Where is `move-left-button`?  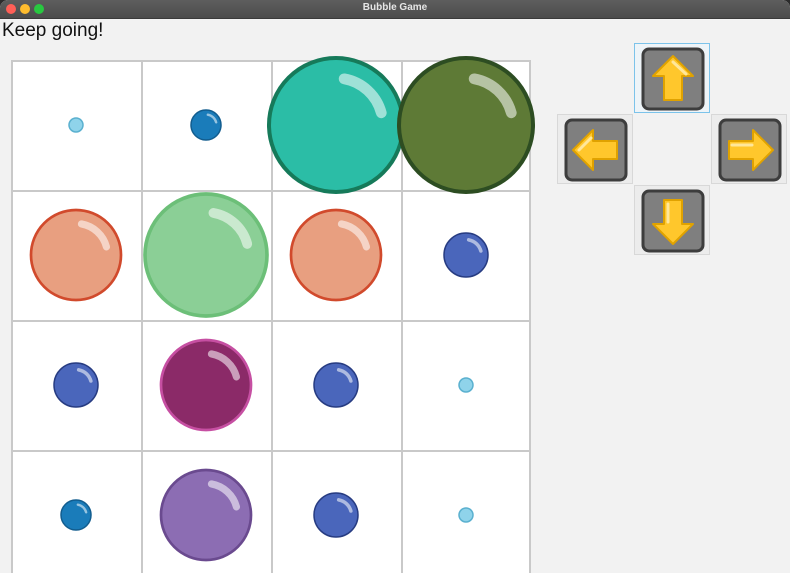 move-left-button is located at coordinates (595, 149).